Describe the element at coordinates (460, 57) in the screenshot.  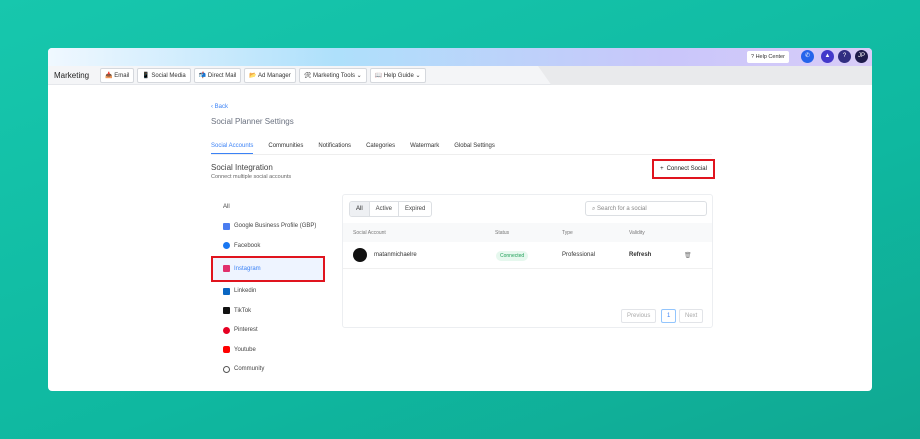
I see `top-bar: ? Help Center ✆ ▲ ? JP` at that location.